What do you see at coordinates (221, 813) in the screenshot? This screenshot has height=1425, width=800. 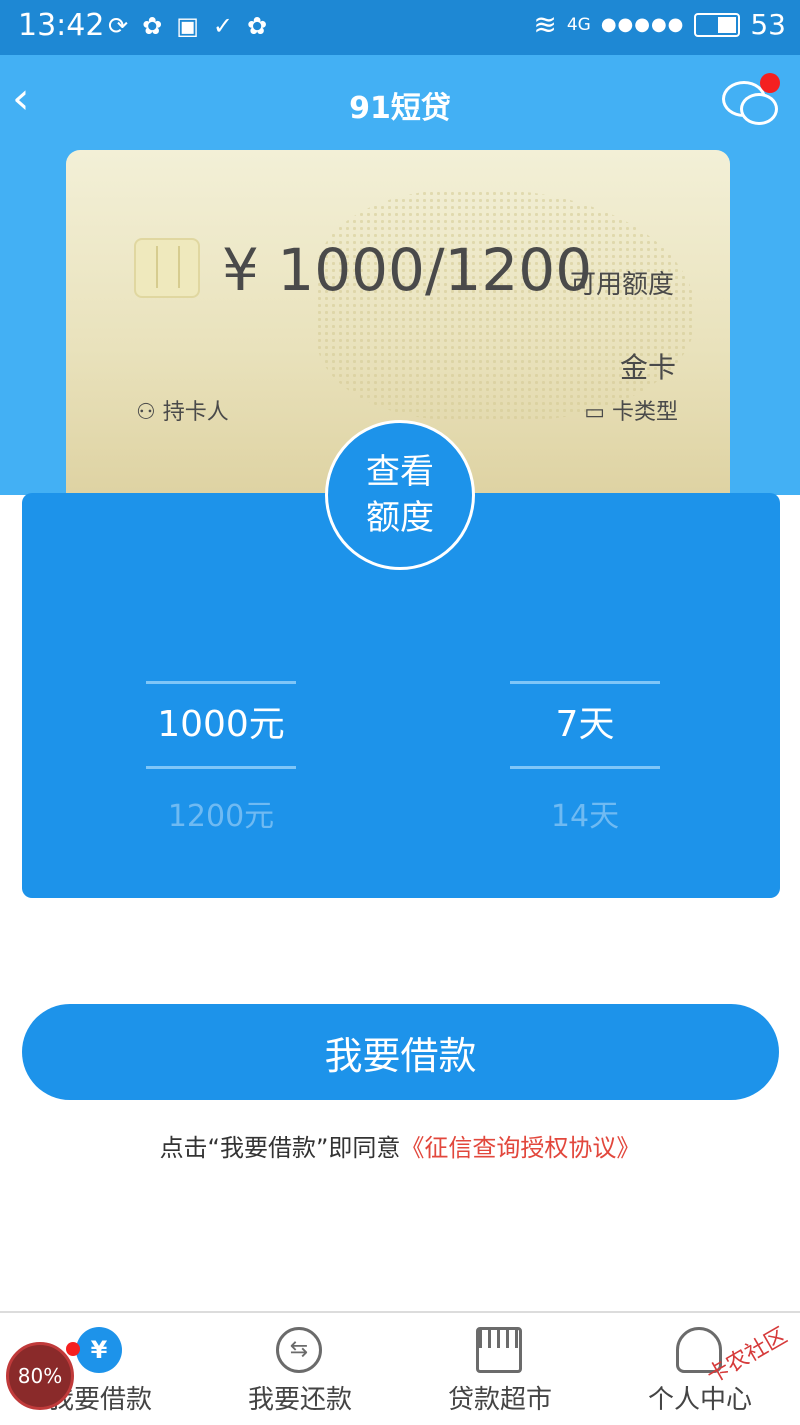 I see `amount-option: 1200元` at bounding box center [221, 813].